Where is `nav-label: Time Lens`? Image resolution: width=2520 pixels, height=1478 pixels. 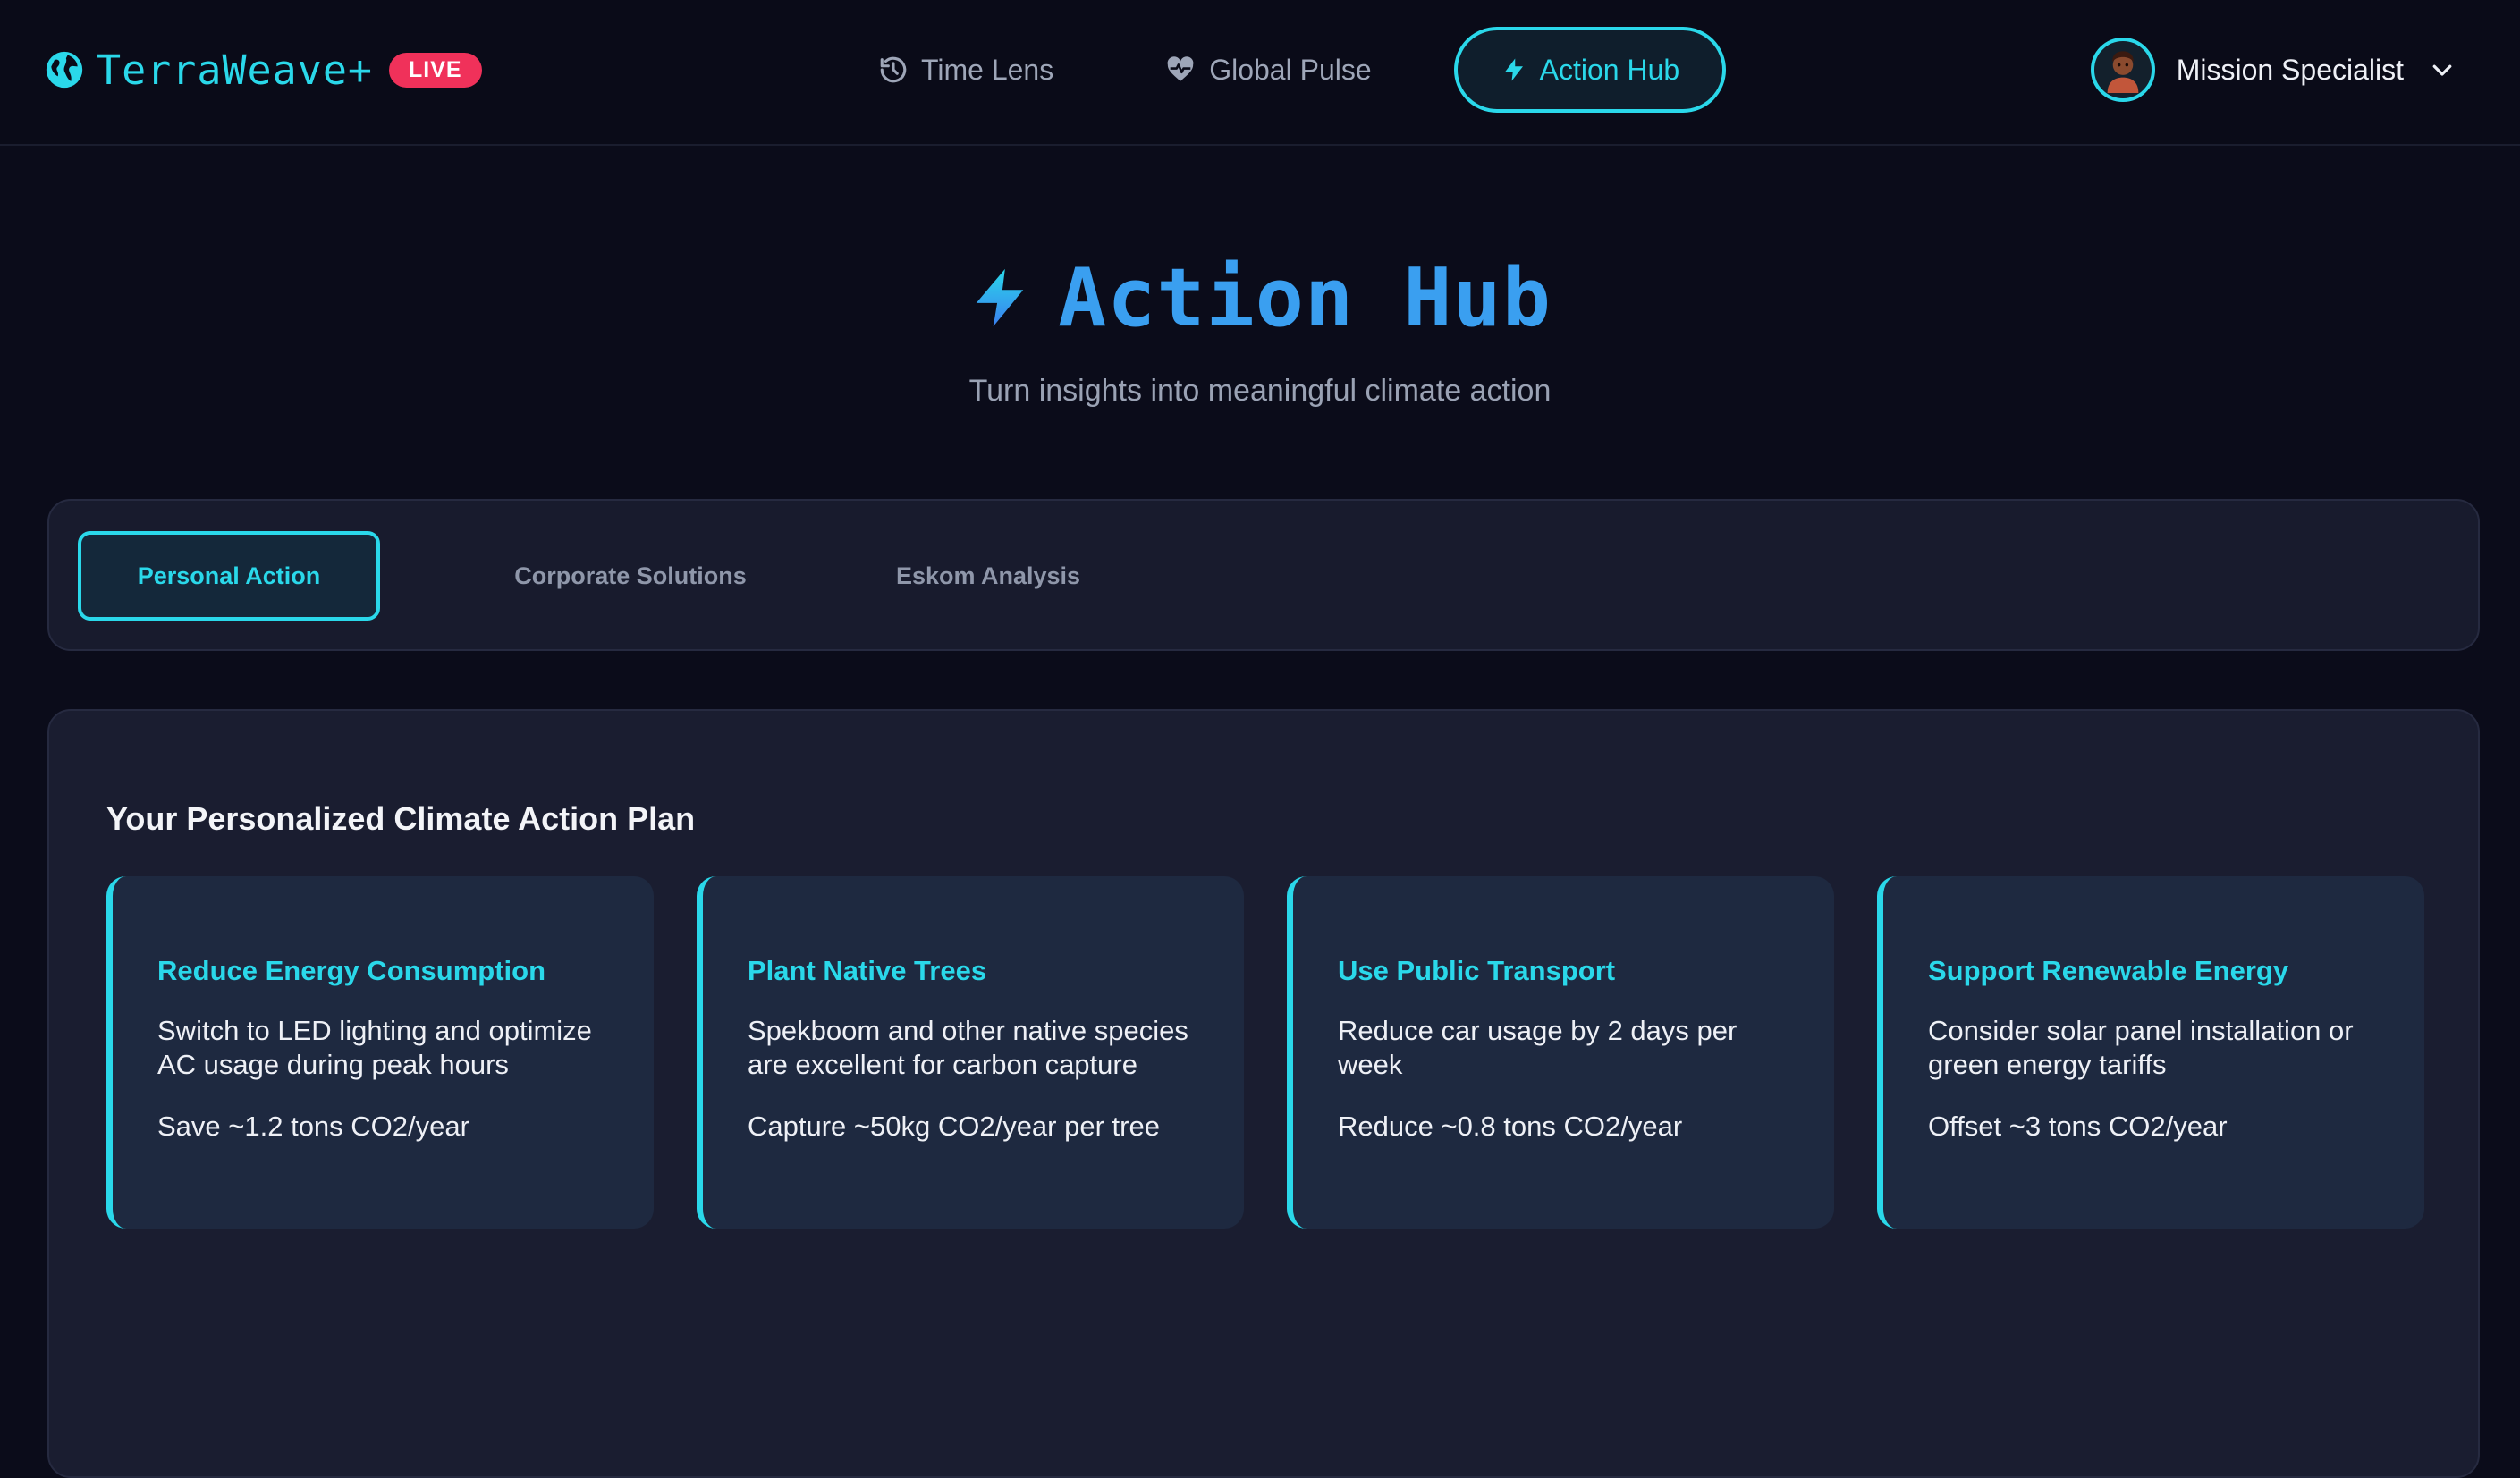
nav-label: Time Lens is located at coordinates (988, 69).